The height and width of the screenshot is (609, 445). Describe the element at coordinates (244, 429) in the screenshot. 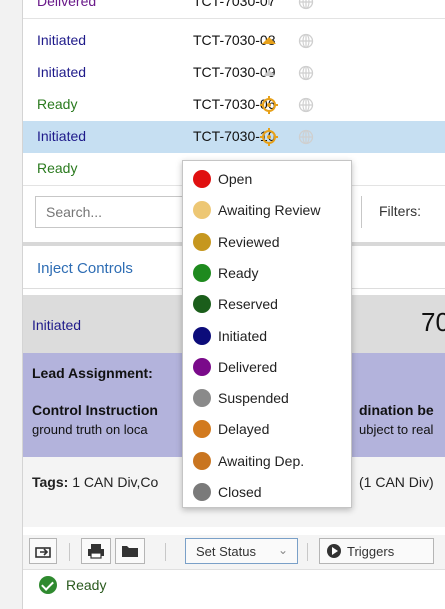

I see `status-option-label: Delayed` at that location.